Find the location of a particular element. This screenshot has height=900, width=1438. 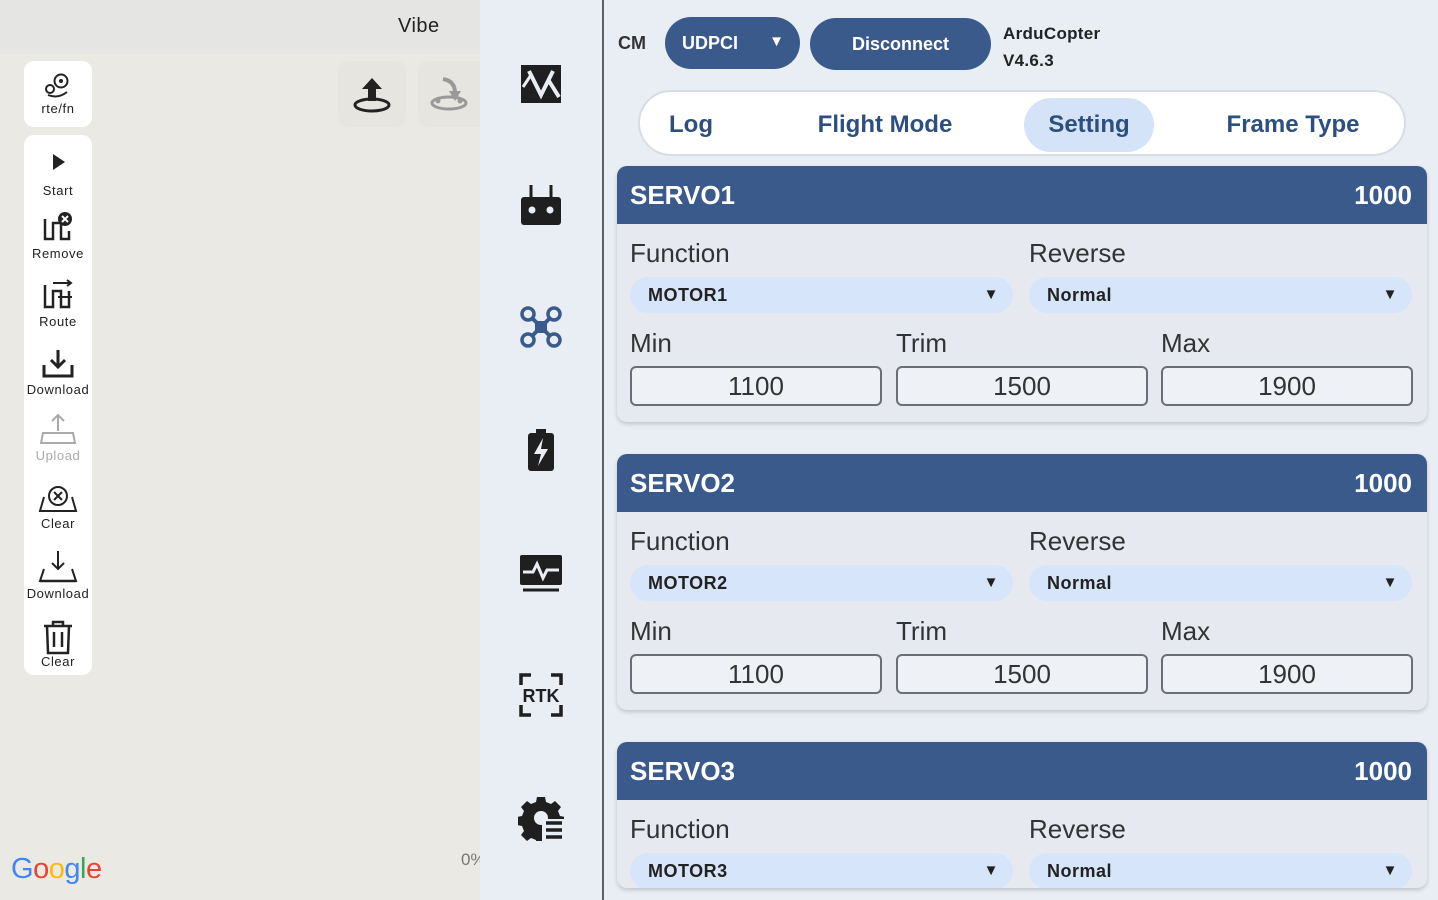

route-button: Route is located at coordinates (58, 304).